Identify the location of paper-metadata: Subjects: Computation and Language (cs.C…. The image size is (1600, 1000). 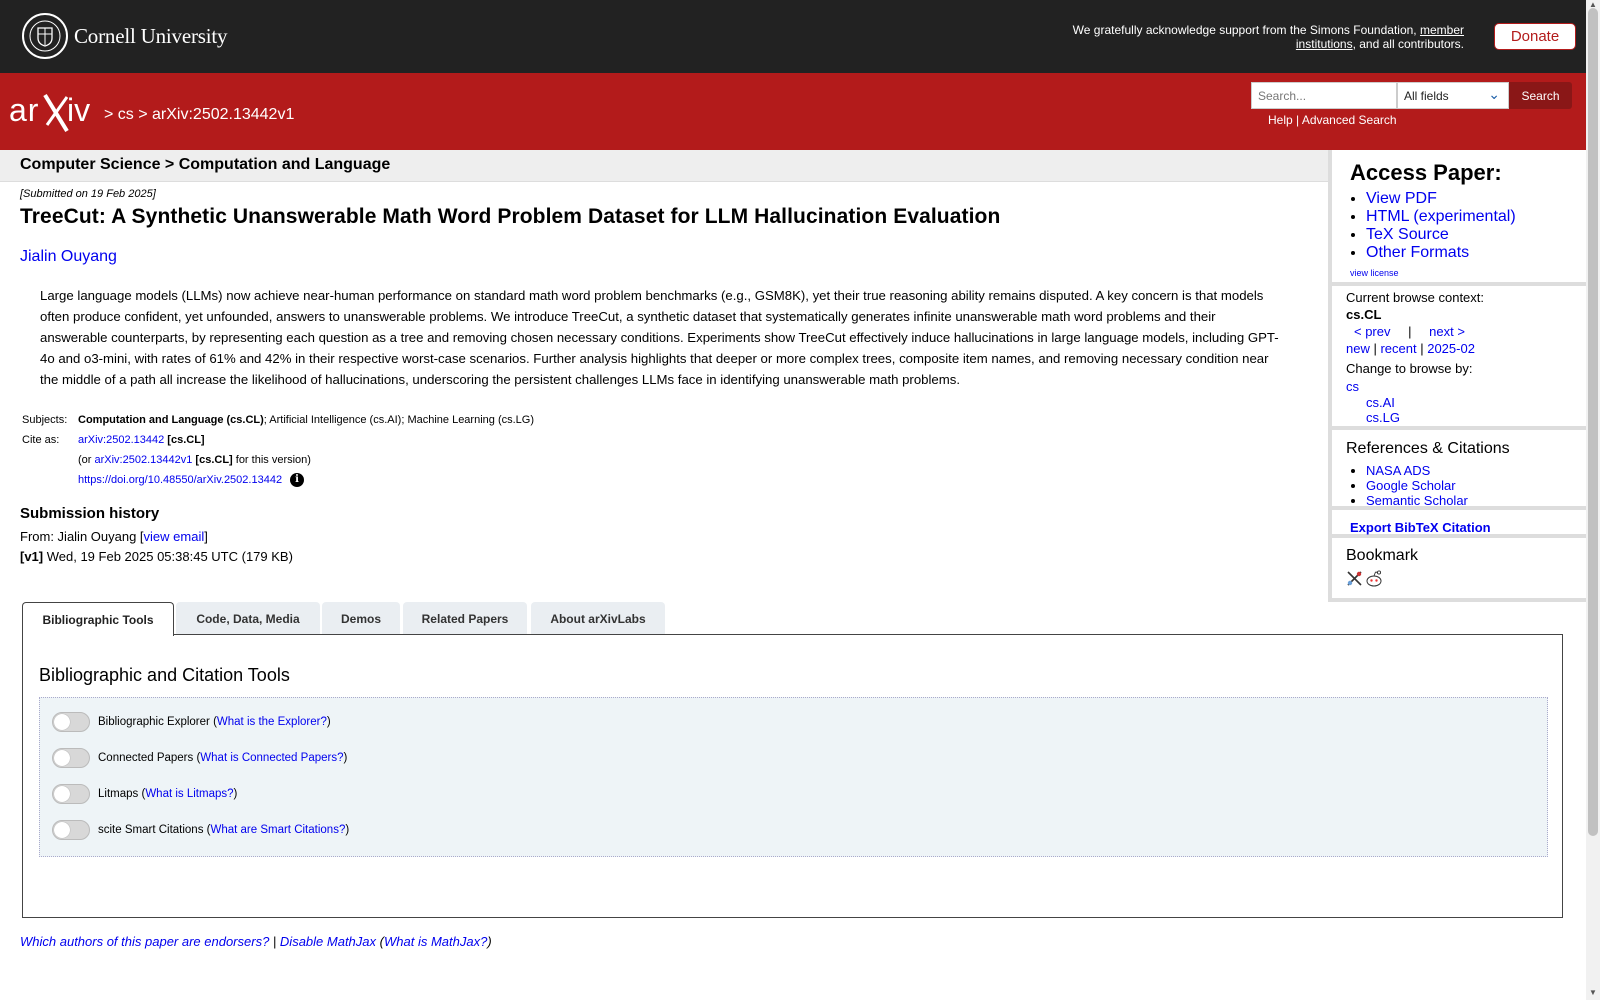
(278, 451).